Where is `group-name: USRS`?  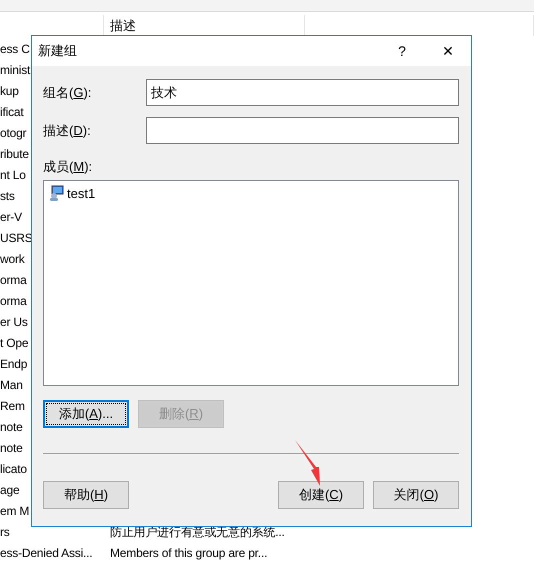 group-name: USRS is located at coordinates (16, 238).